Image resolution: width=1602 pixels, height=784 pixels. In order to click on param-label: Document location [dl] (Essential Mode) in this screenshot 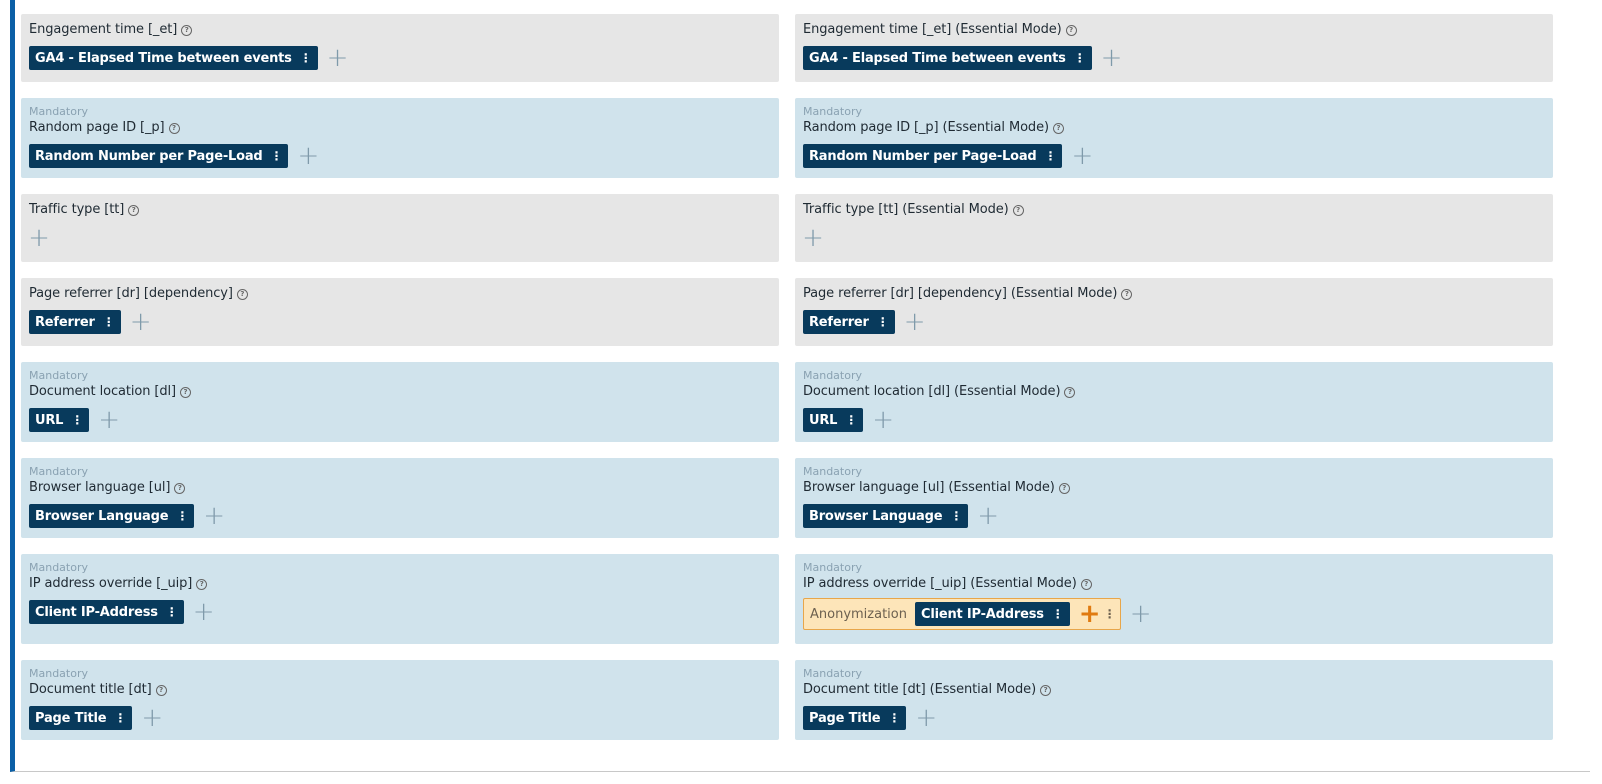, I will do `click(932, 391)`.